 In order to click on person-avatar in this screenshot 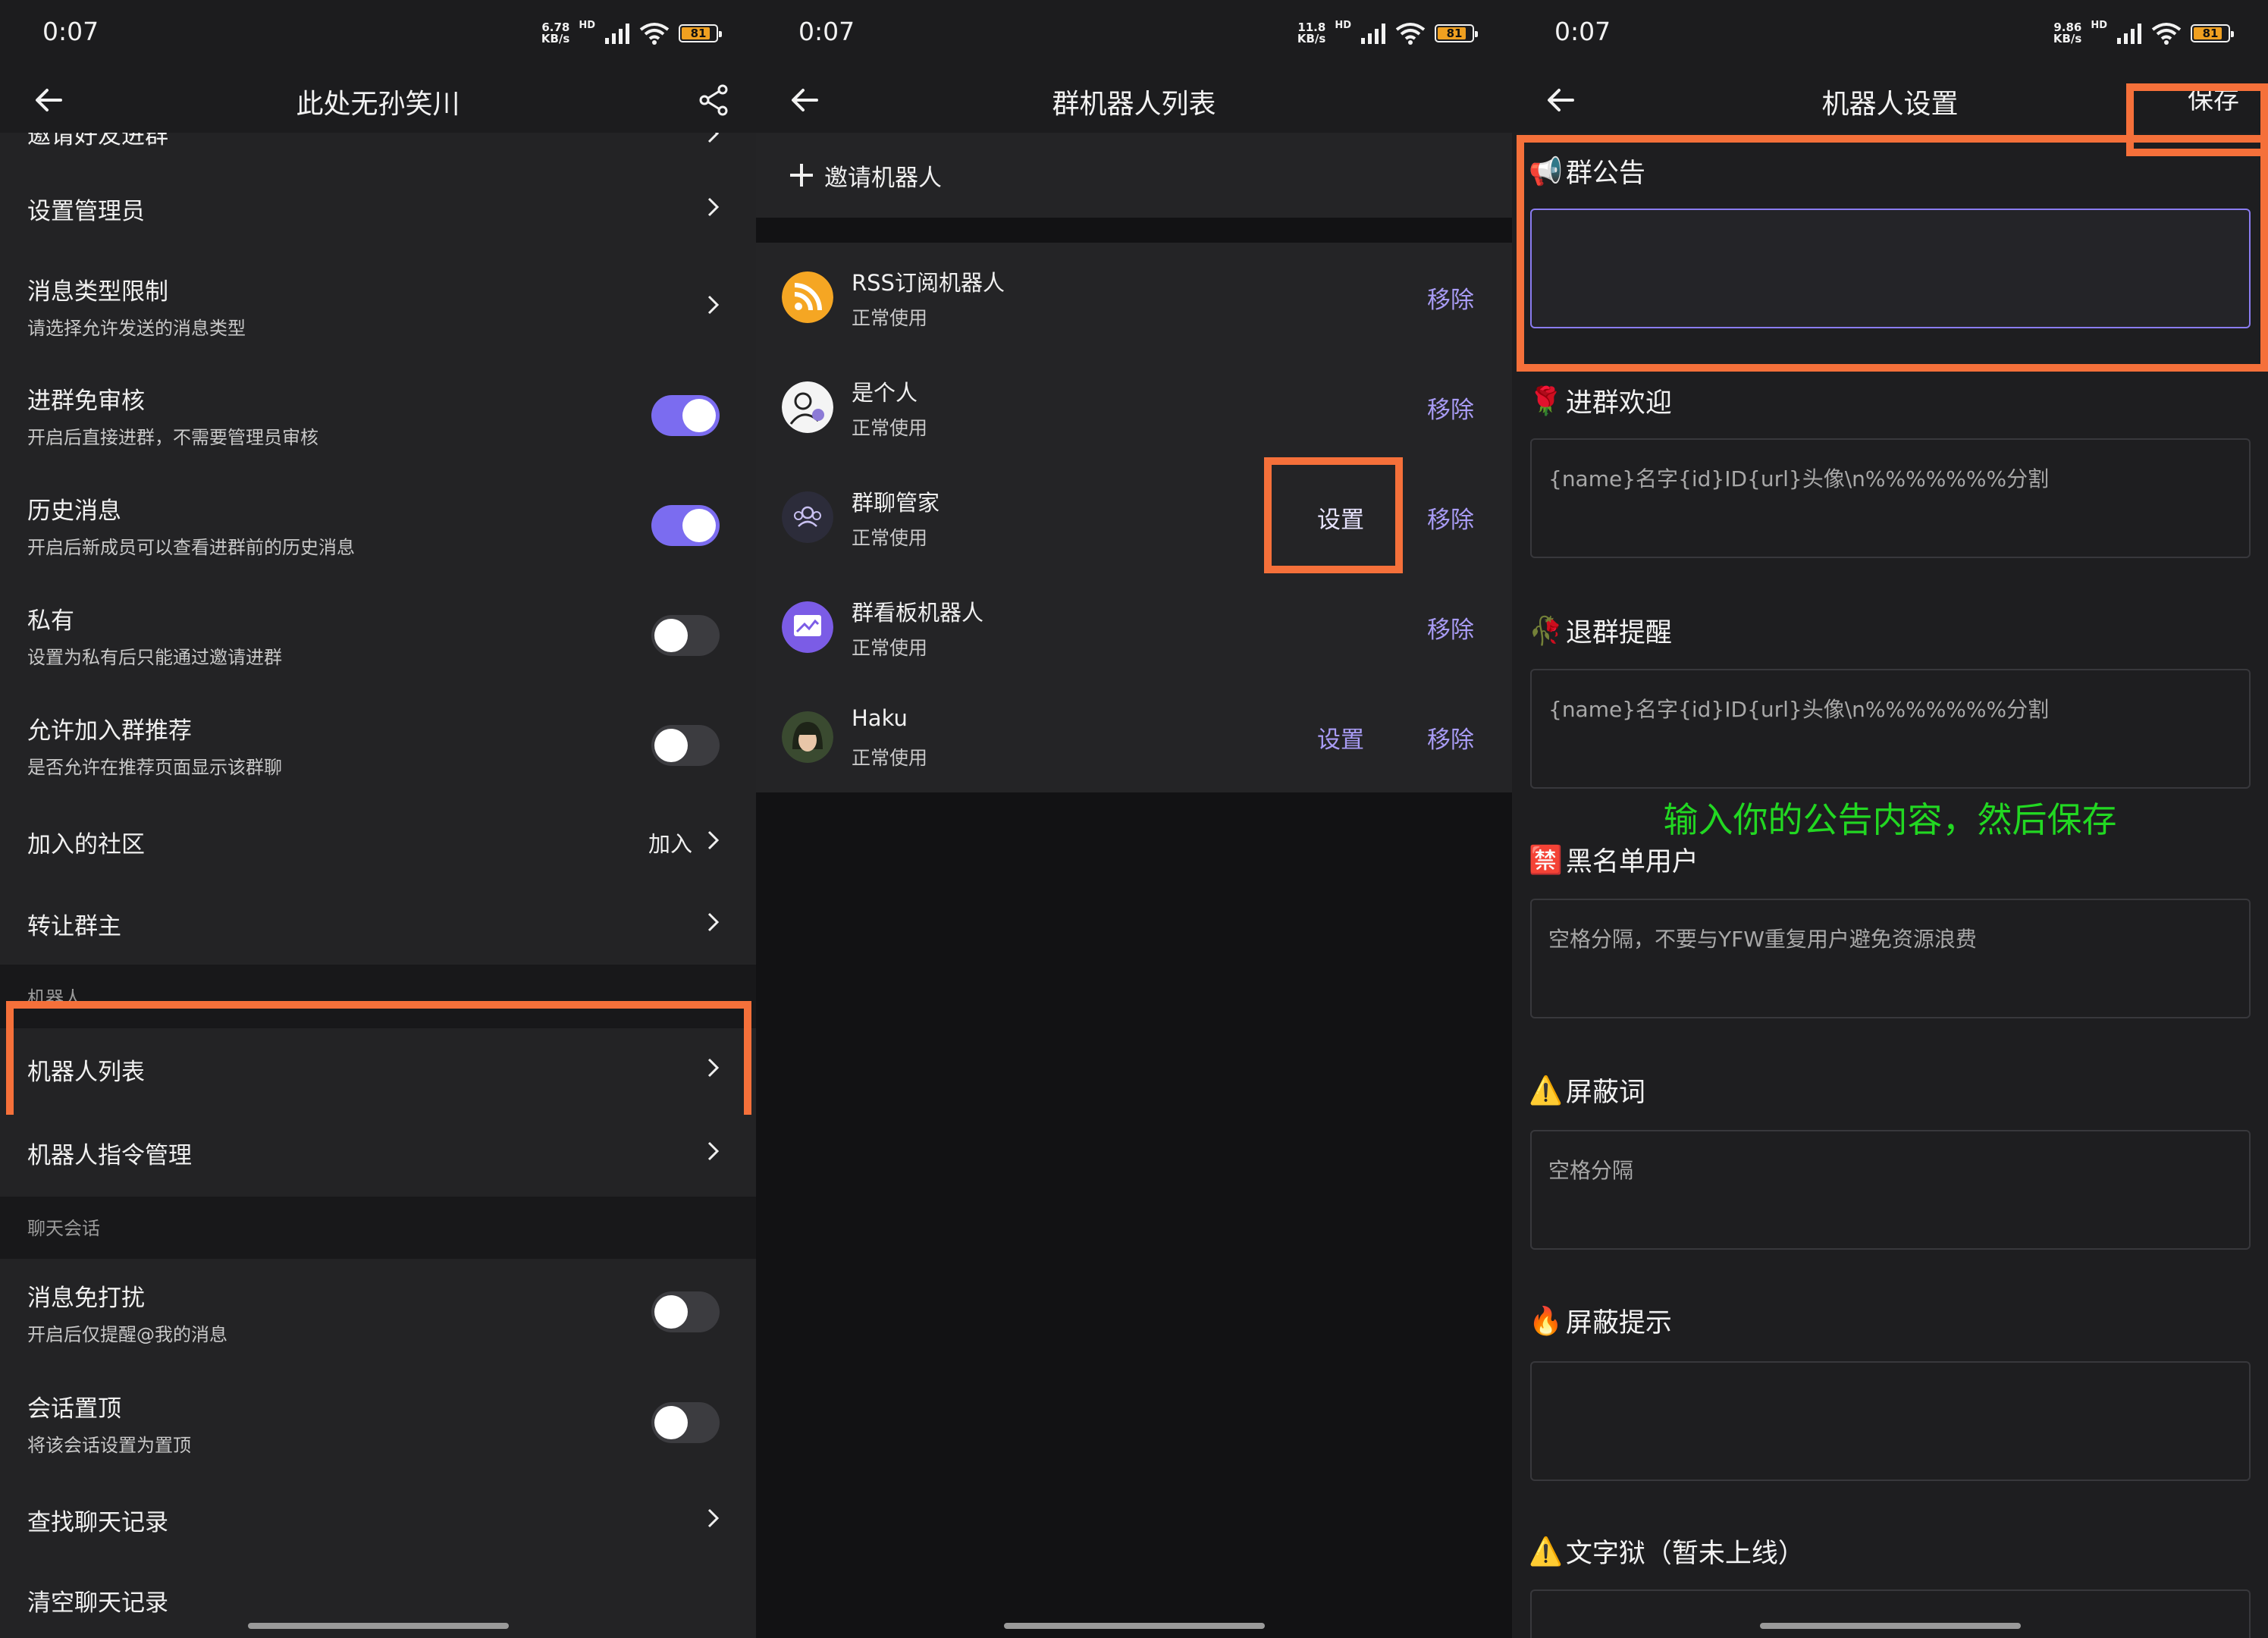, I will do `click(807, 407)`.